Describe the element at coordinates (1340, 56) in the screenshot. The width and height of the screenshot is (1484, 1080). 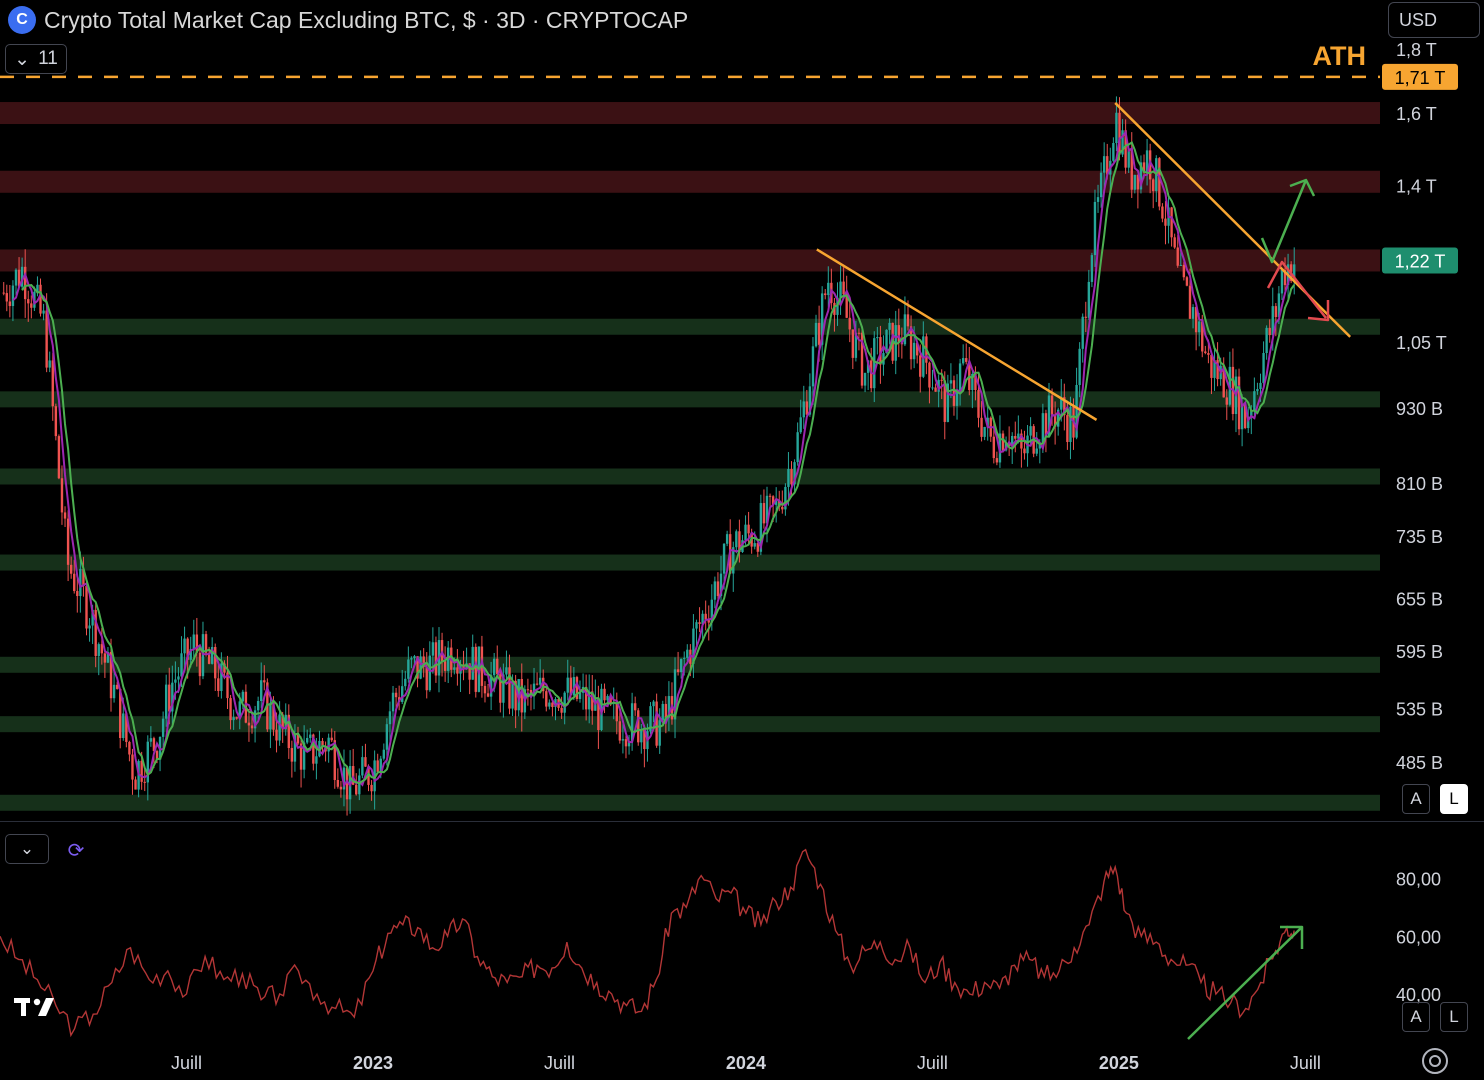
I see `ath-label: ATH` at that location.